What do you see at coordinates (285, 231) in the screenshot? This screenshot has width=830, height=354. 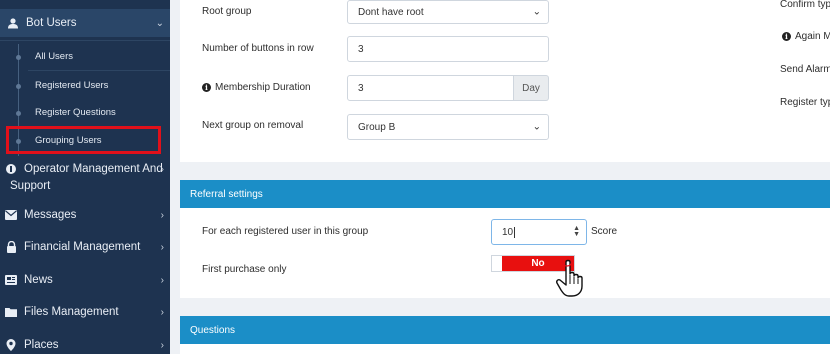 I see `each-user-label: For each registered user in this group` at bounding box center [285, 231].